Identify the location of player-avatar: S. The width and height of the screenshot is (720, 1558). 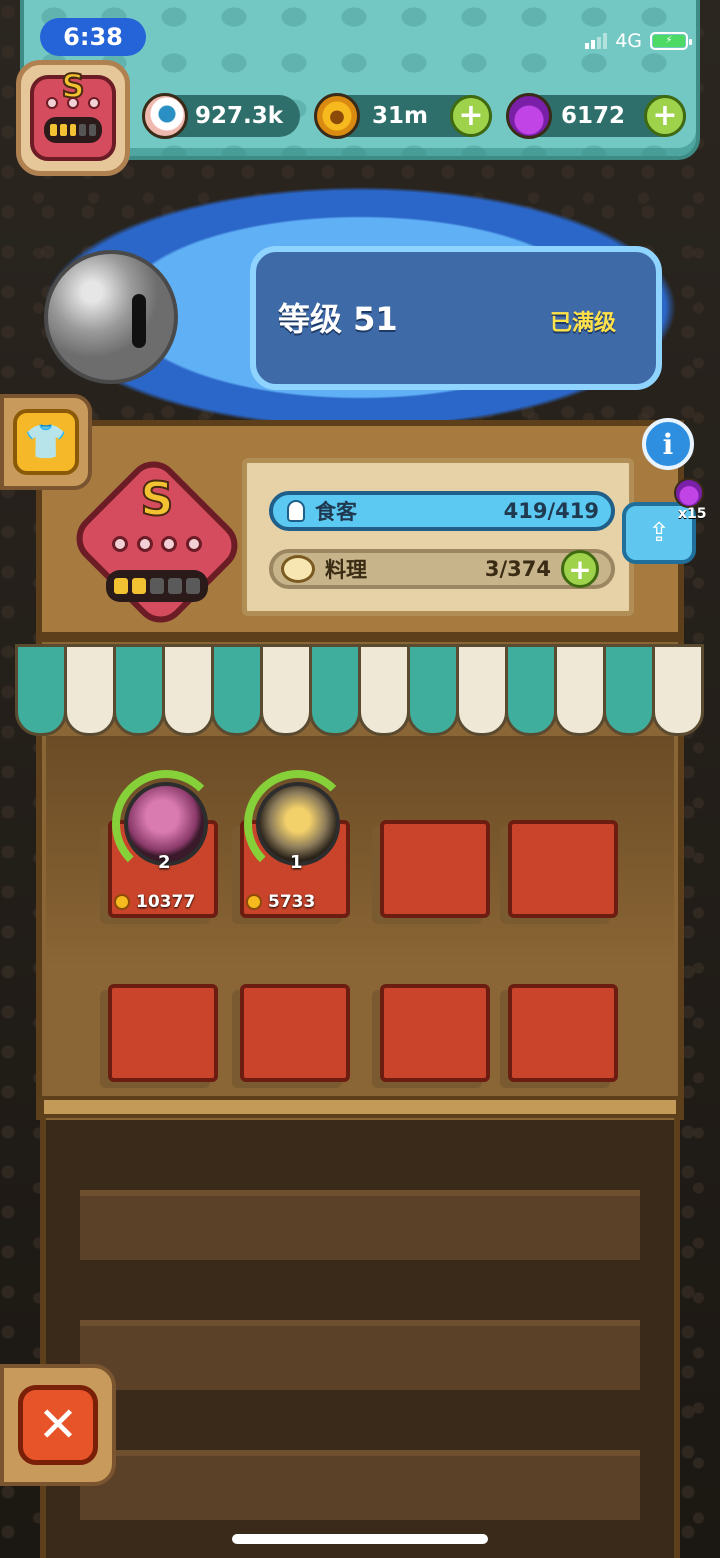
(73, 118).